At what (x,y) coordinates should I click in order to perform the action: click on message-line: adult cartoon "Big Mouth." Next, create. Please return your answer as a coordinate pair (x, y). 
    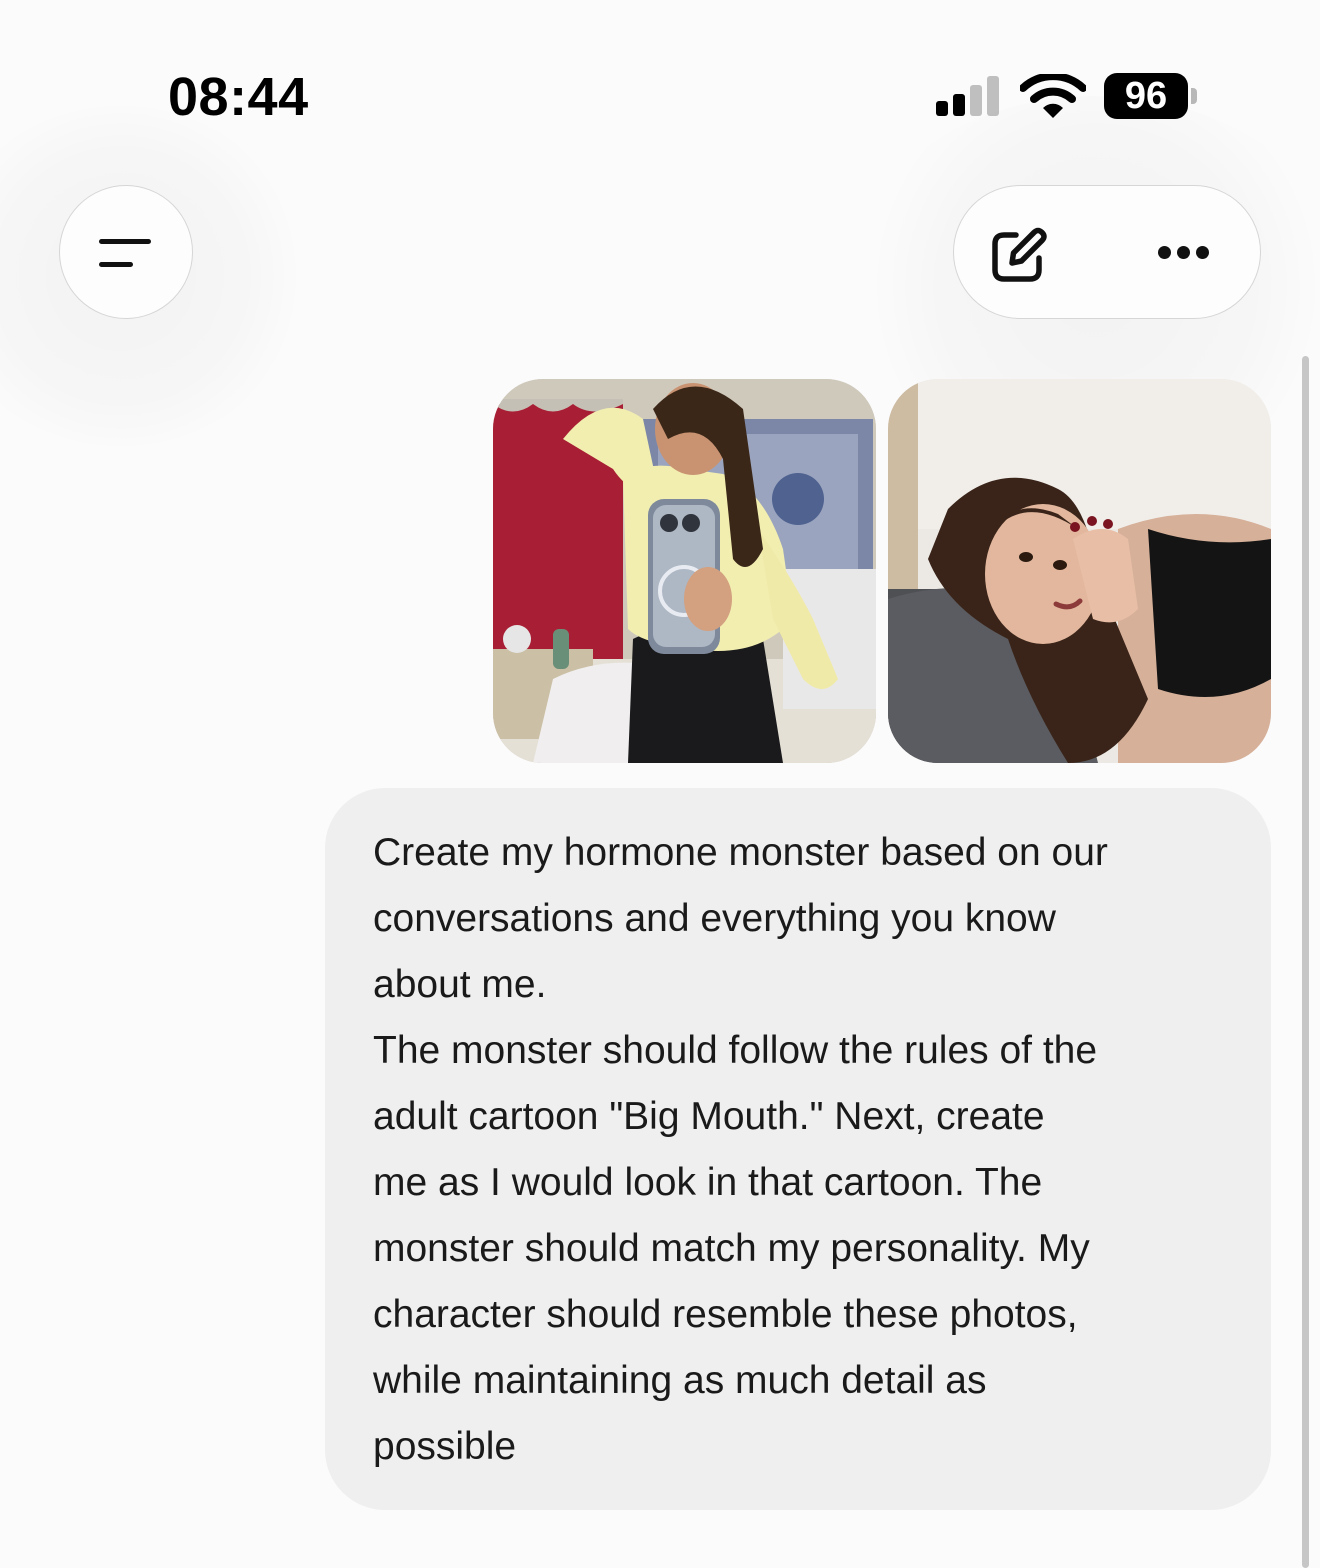
    Looking at the image, I should click on (709, 1116).